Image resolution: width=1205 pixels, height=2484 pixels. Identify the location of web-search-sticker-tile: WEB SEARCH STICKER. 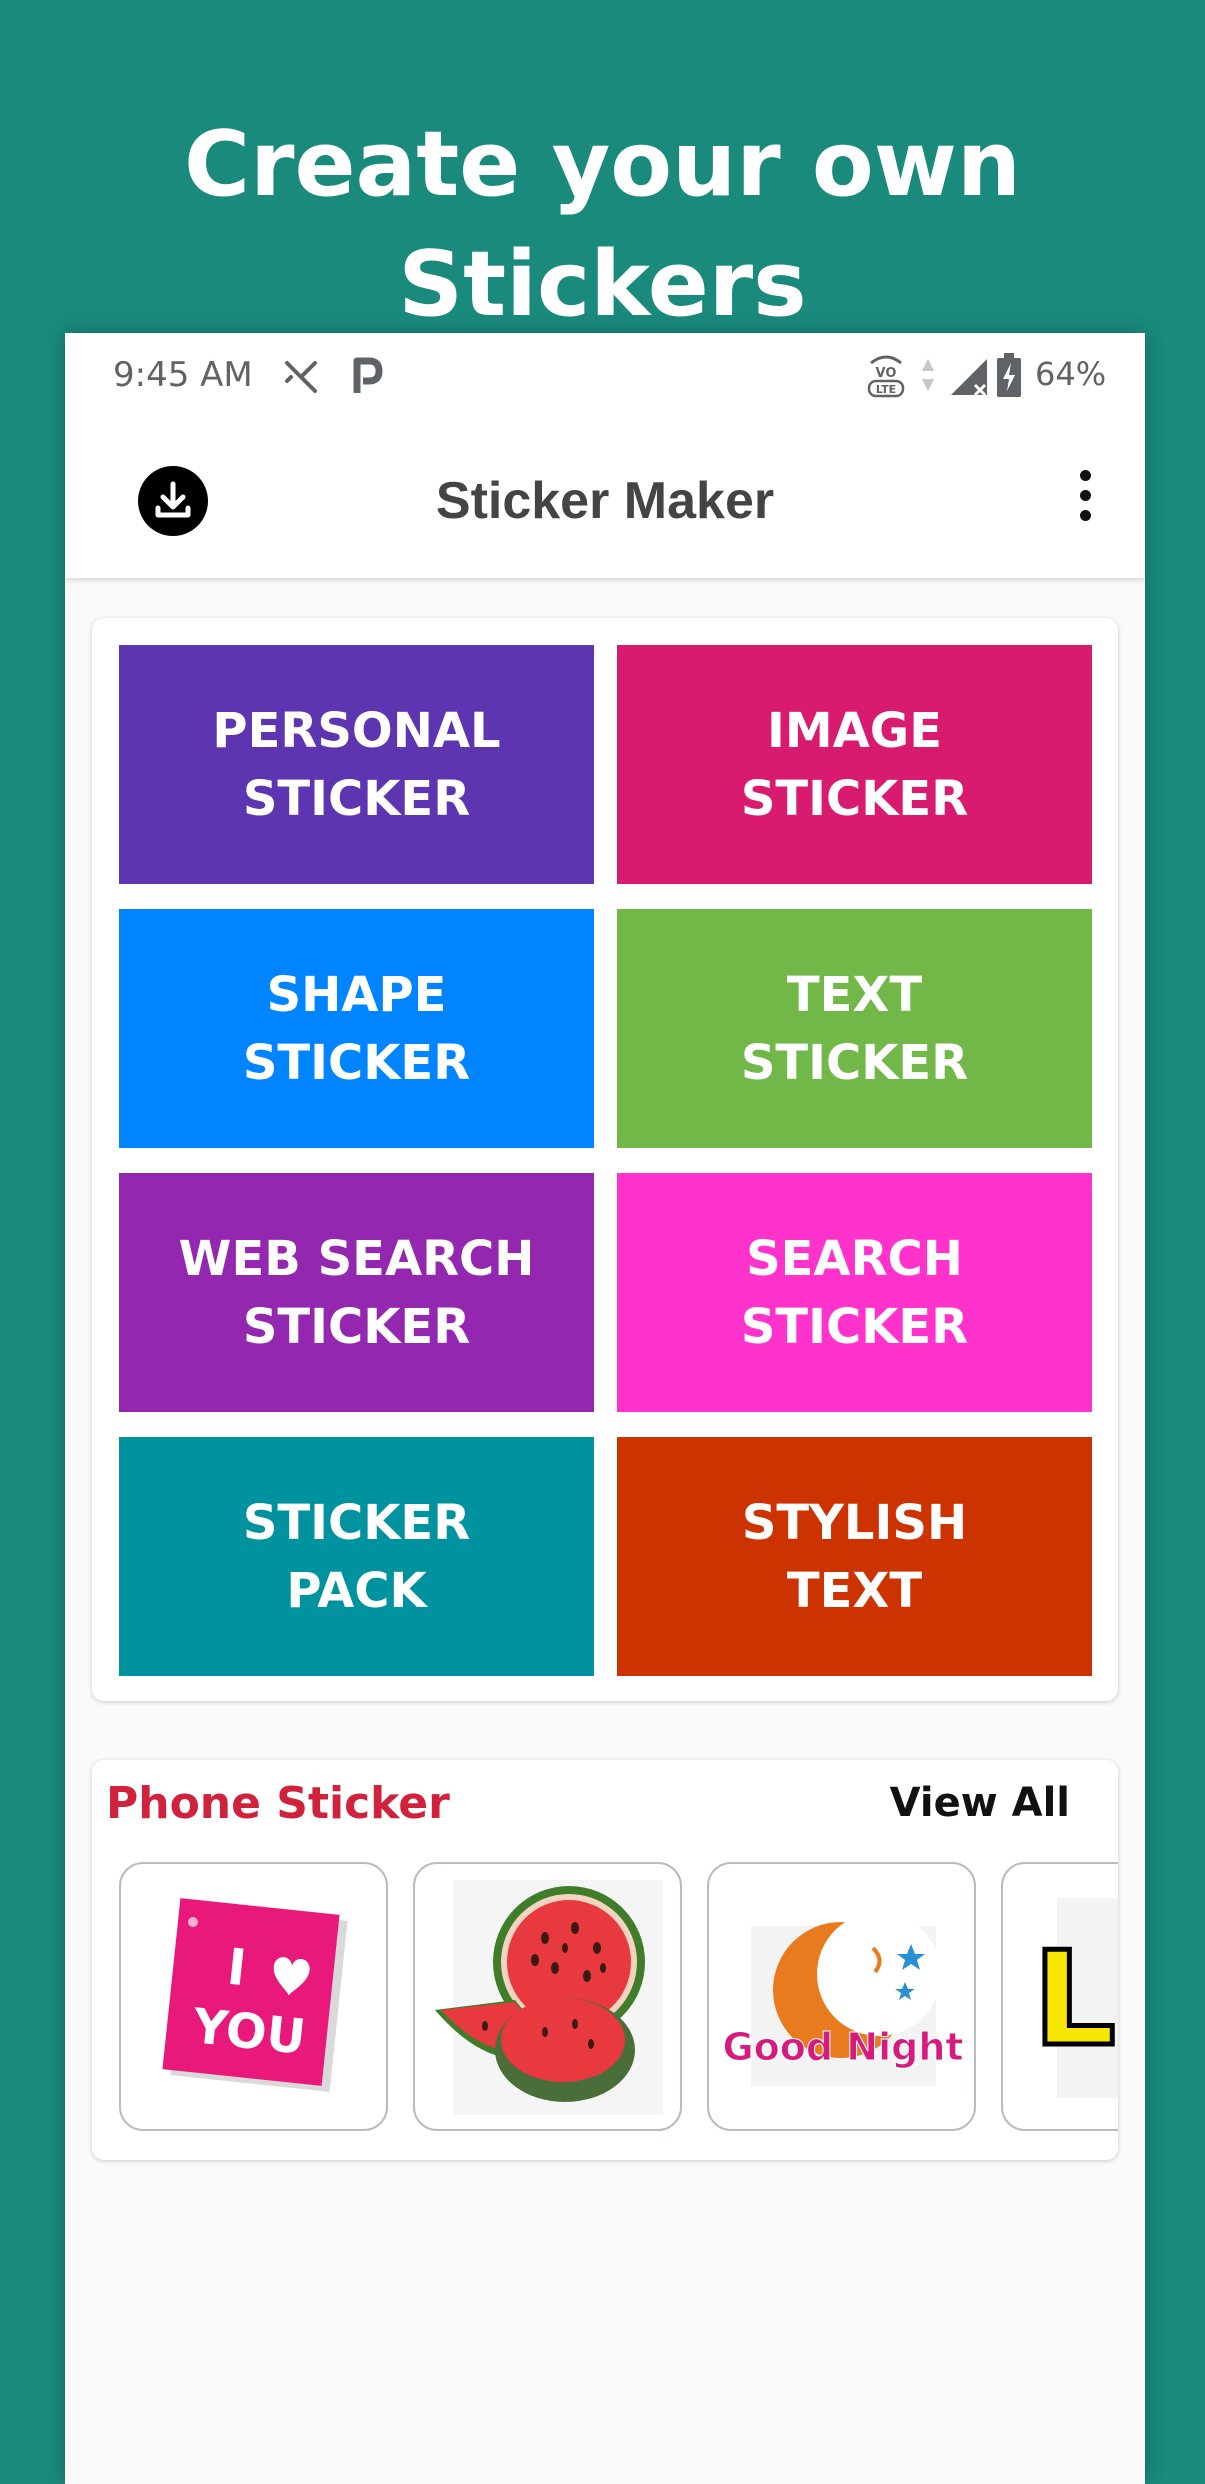
(356, 1292).